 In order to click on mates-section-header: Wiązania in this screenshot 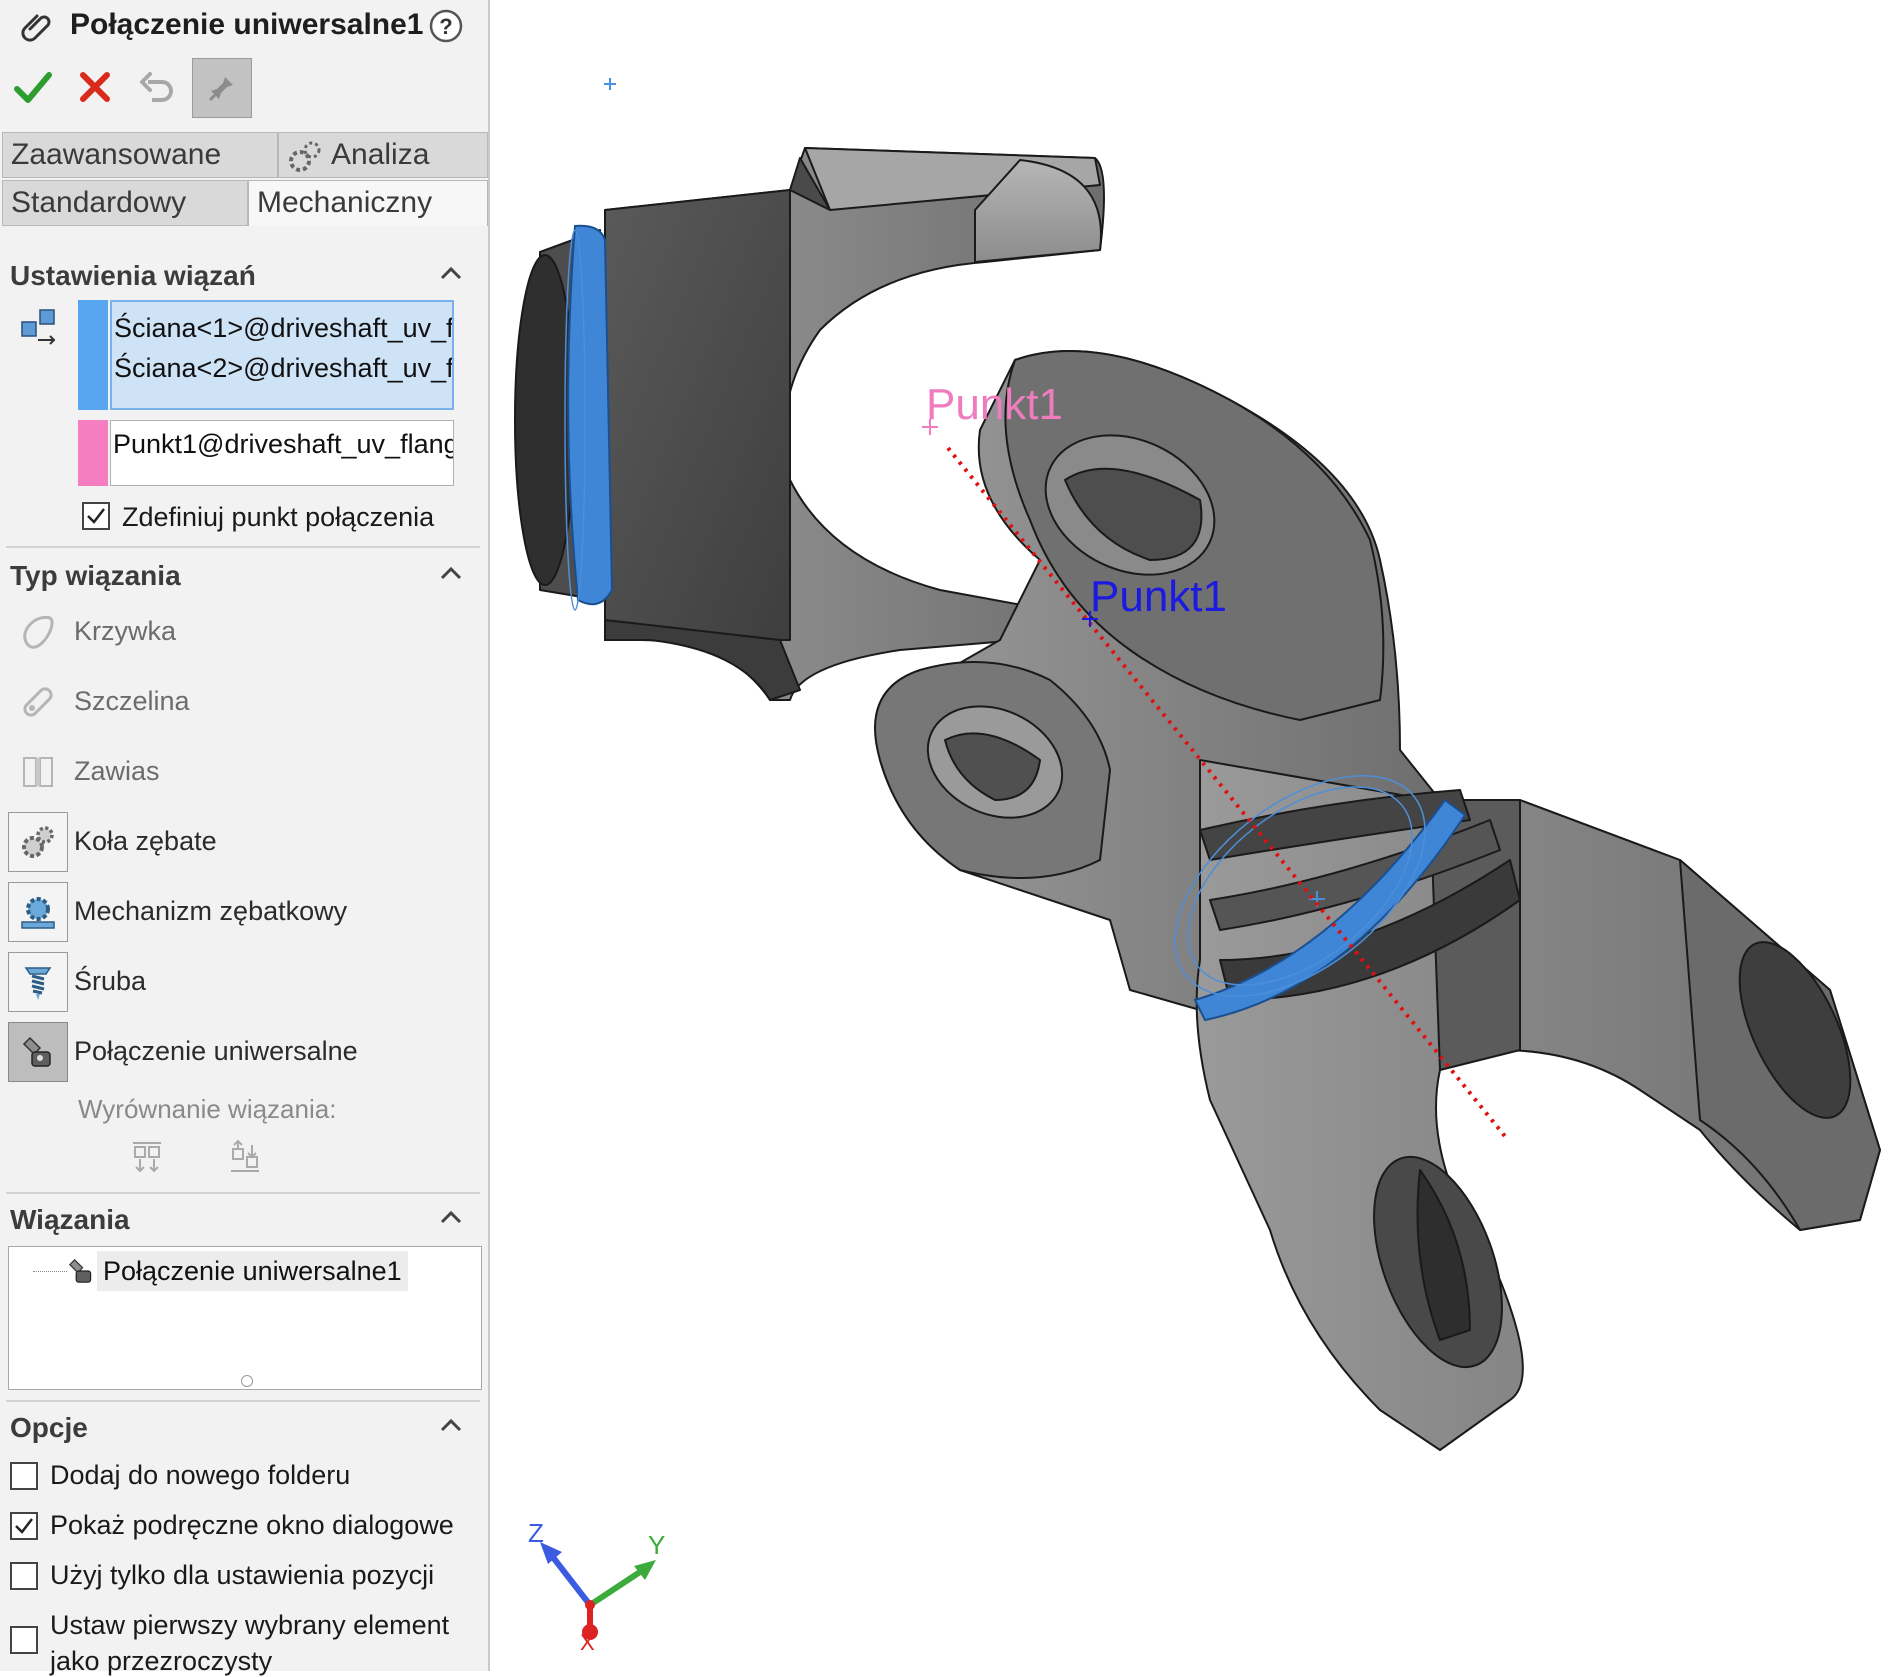, I will do `click(240, 1220)`.